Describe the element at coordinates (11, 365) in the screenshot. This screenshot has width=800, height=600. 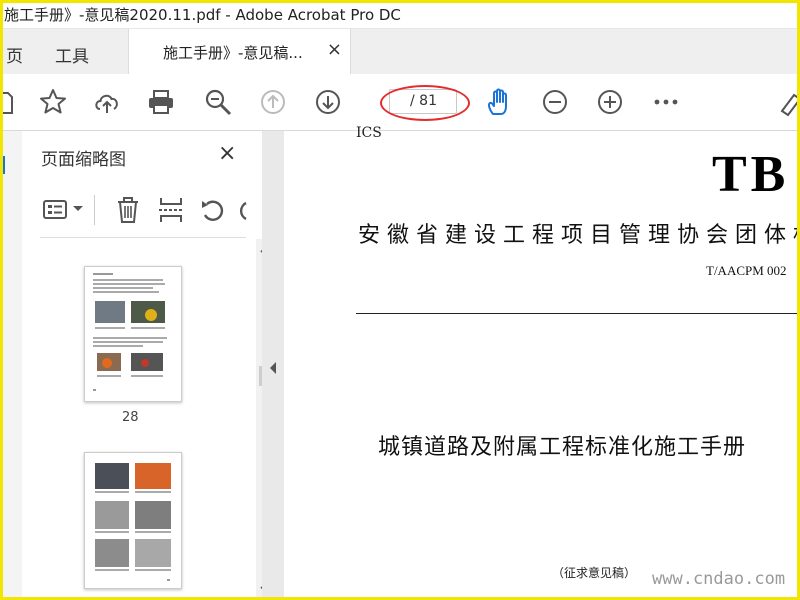
I see `left-panel-strip` at that location.